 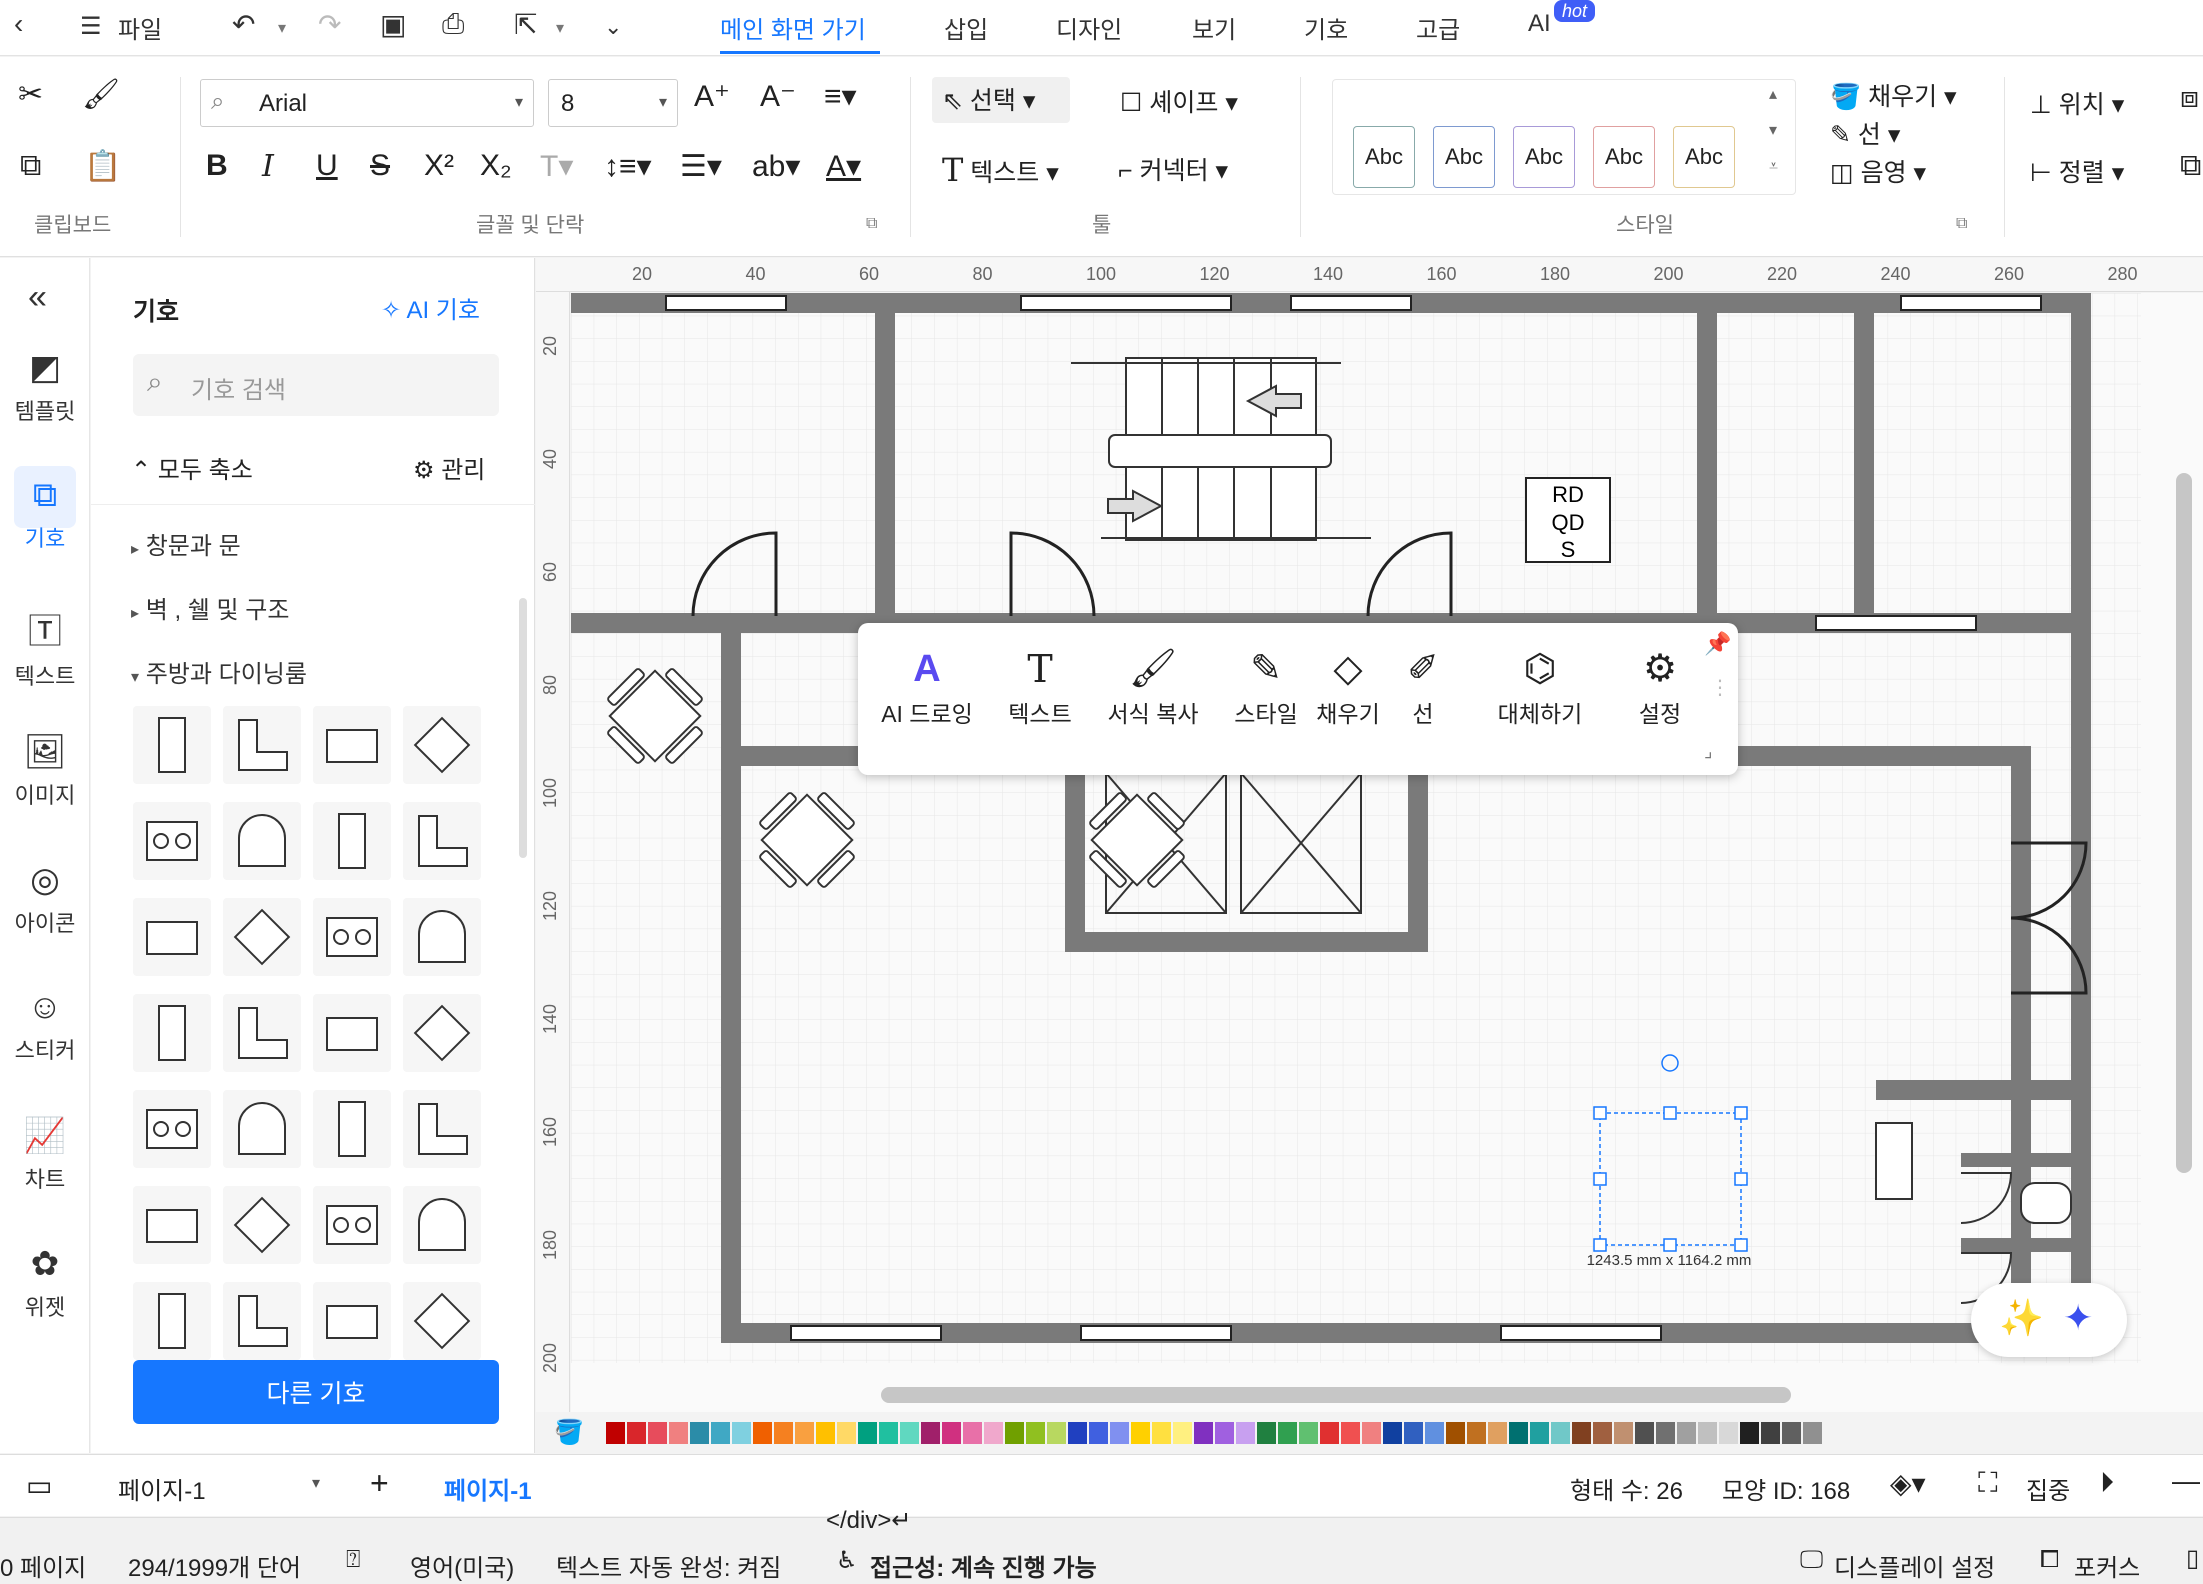 What do you see at coordinates (102, 166) in the screenshot?
I see `paste-icon: 📋` at bounding box center [102, 166].